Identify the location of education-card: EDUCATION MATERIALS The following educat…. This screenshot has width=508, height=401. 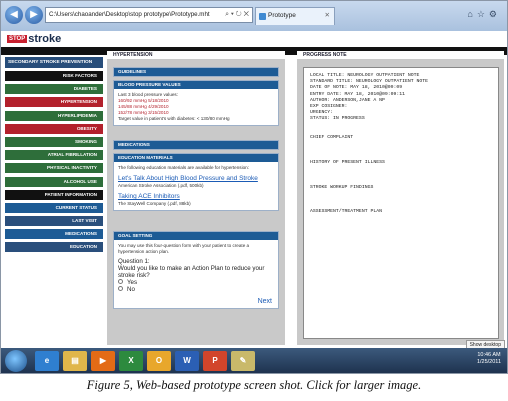
(196, 182).